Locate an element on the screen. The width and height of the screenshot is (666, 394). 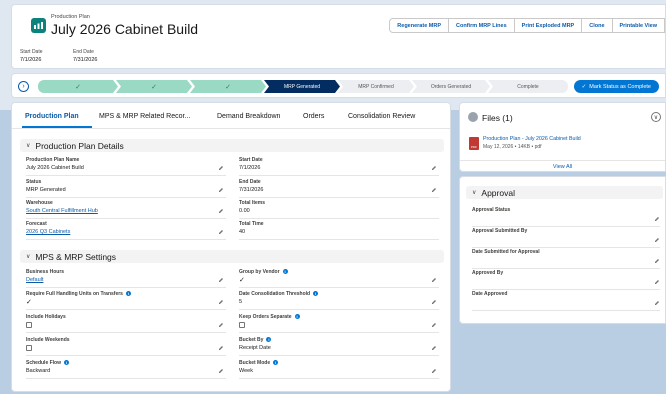
record-type-label: Production Plan is located at coordinates (70, 17).